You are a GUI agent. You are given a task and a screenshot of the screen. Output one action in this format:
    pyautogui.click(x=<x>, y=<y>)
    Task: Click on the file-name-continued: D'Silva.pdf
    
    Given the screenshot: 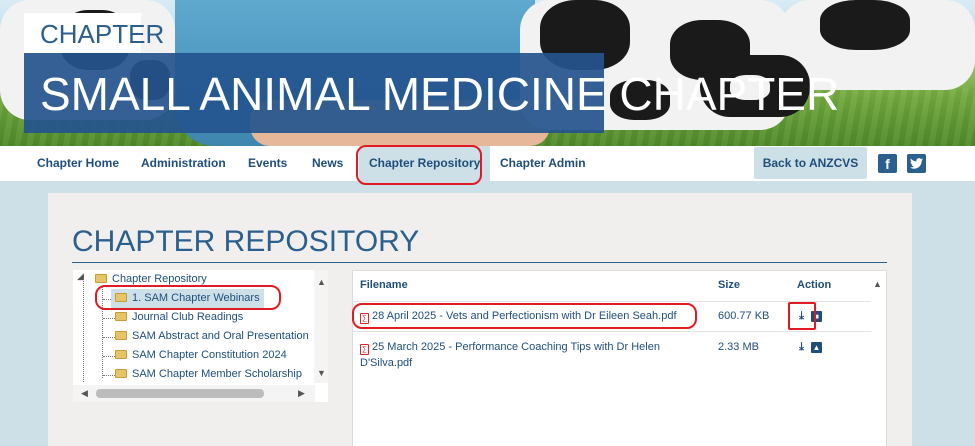 What is the action you would take?
    pyautogui.click(x=386, y=363)
    